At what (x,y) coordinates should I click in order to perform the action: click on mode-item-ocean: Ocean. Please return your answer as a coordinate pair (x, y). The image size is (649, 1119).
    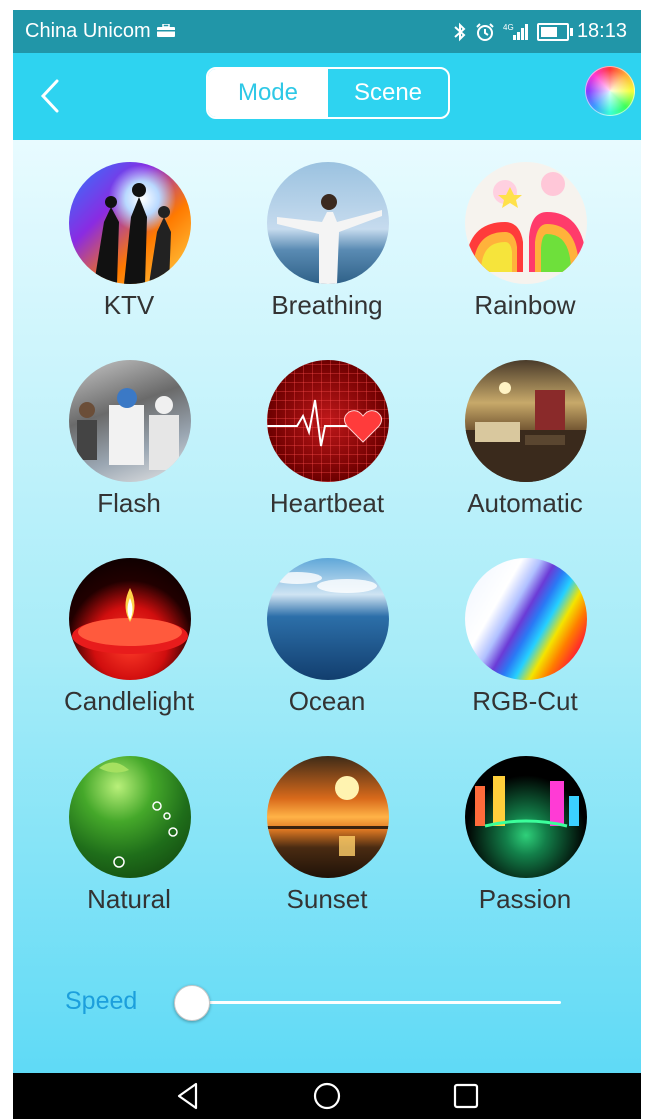
    Looking at the image, I should click on (327, 631).